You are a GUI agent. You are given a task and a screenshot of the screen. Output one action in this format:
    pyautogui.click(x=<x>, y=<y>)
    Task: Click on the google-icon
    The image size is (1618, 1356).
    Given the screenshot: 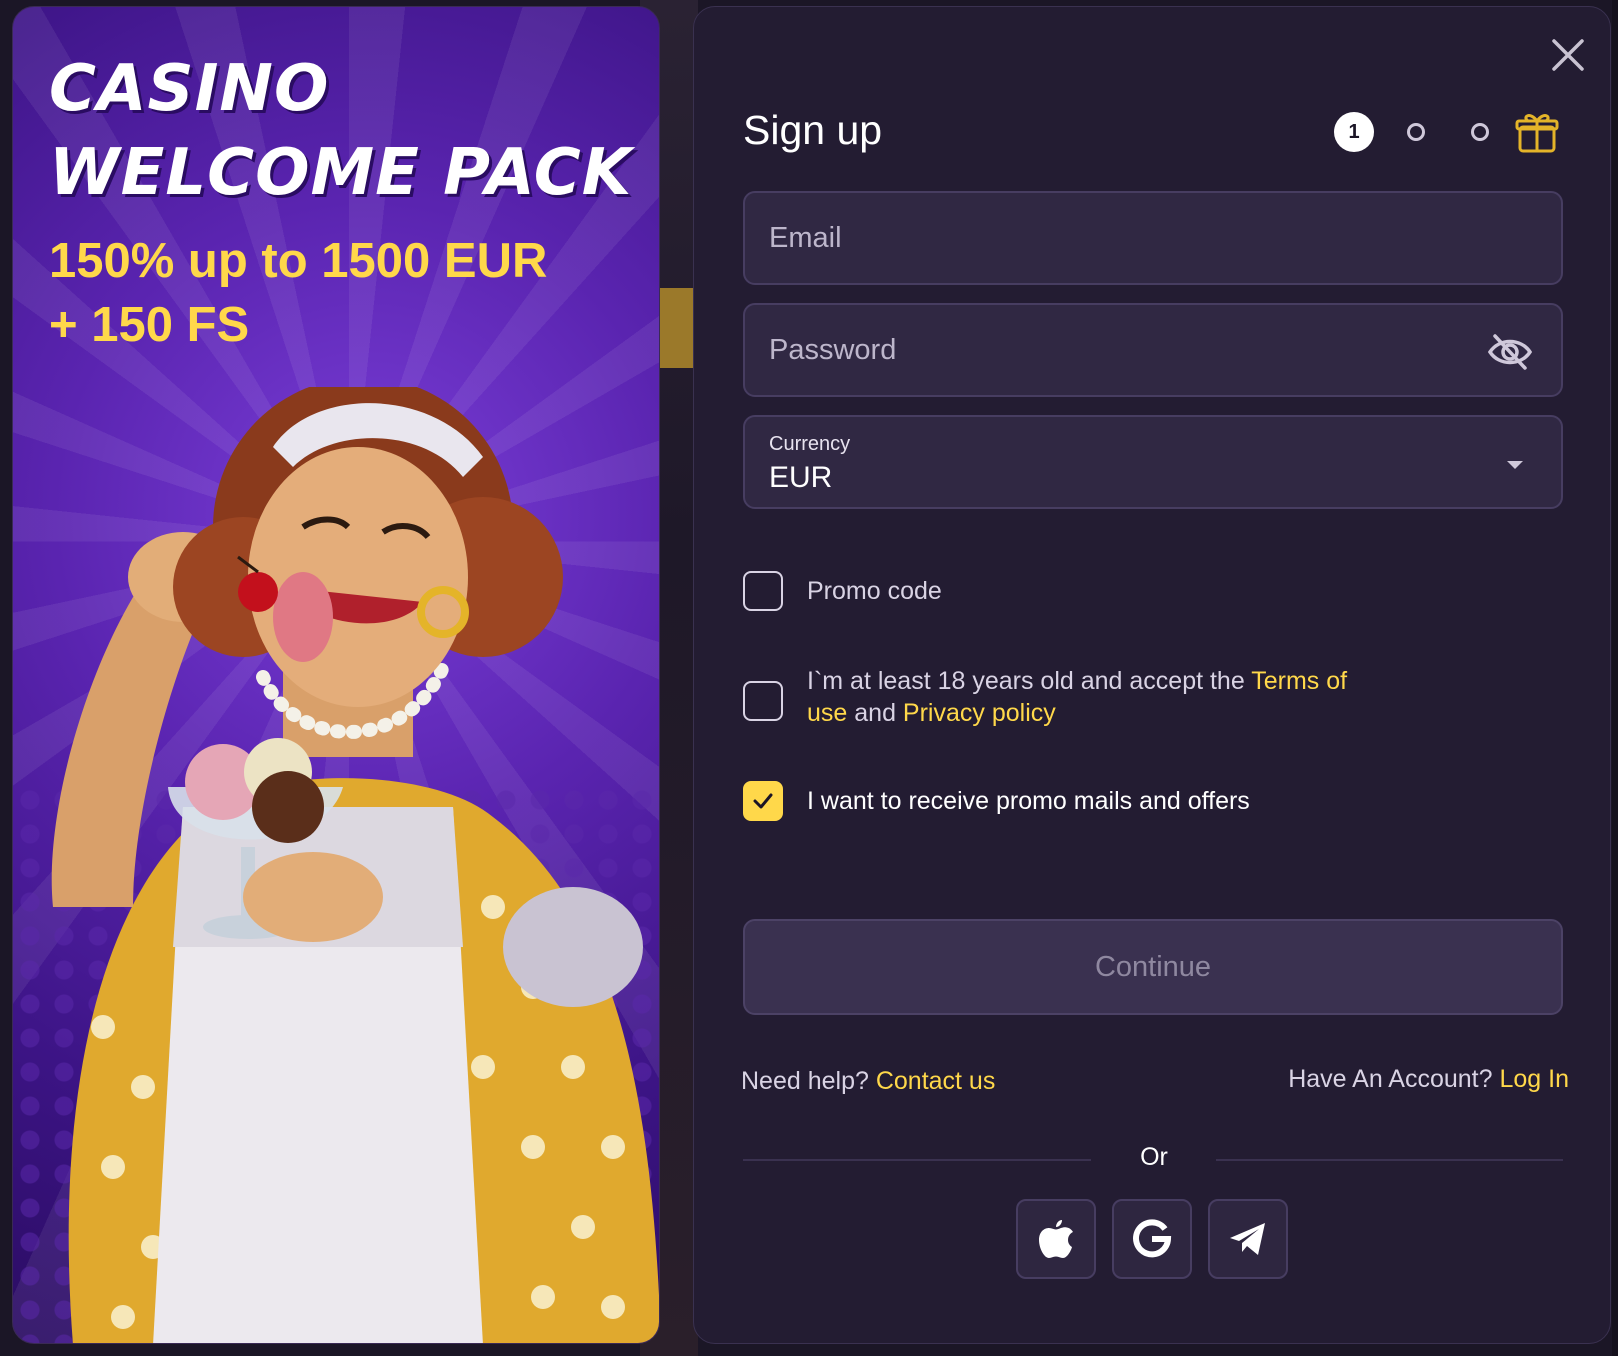 What is the action you would take?
    pyautogui.click(x=1152, y=1238)
    